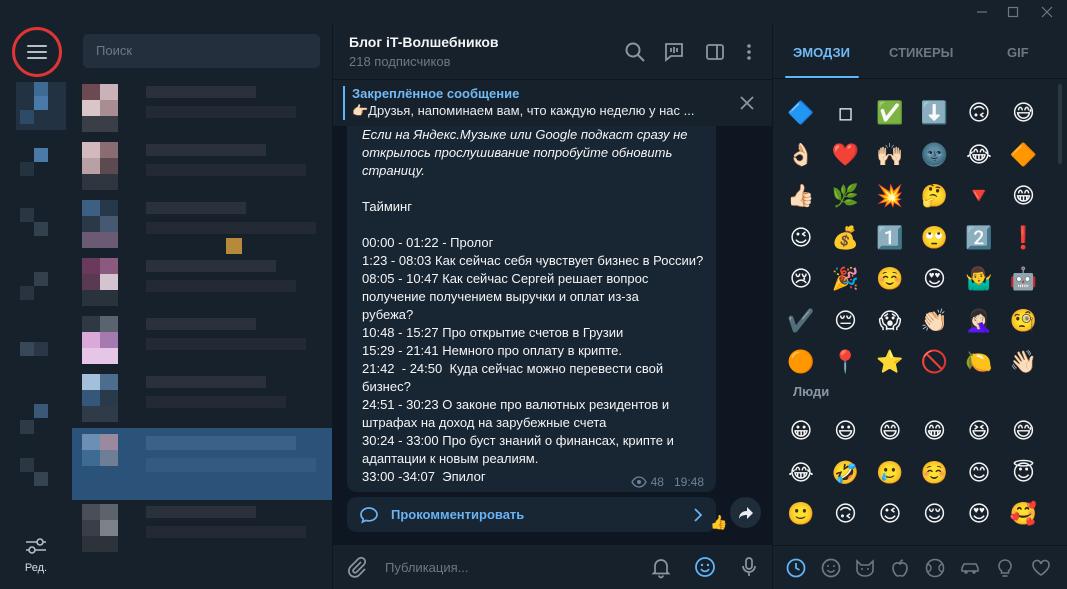  I want to click on emoji-button: ❤️, so click(846, 156).